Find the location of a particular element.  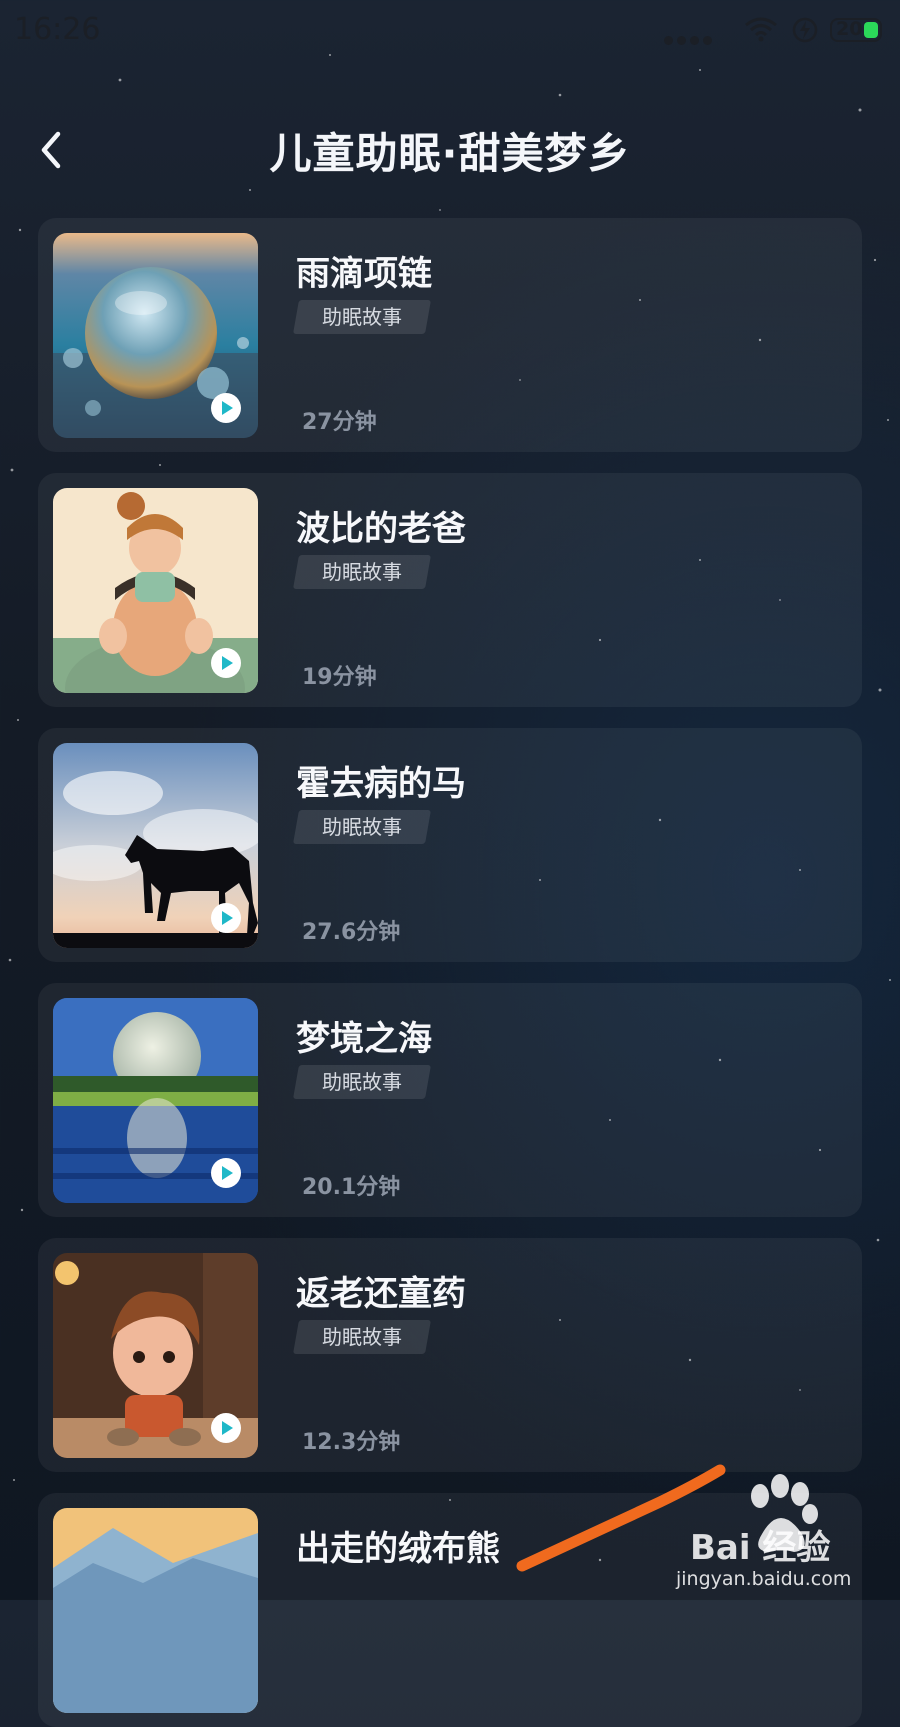

story-duration: 27分钟 is located at coordinates (339, 422).